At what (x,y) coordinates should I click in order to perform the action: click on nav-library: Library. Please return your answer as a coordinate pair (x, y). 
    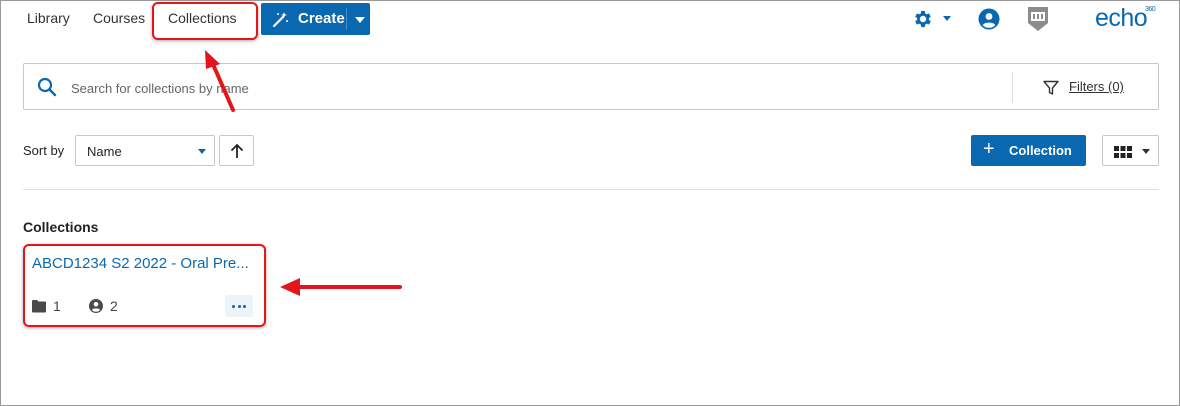
    Looking at the image, I should click on (48, 18).